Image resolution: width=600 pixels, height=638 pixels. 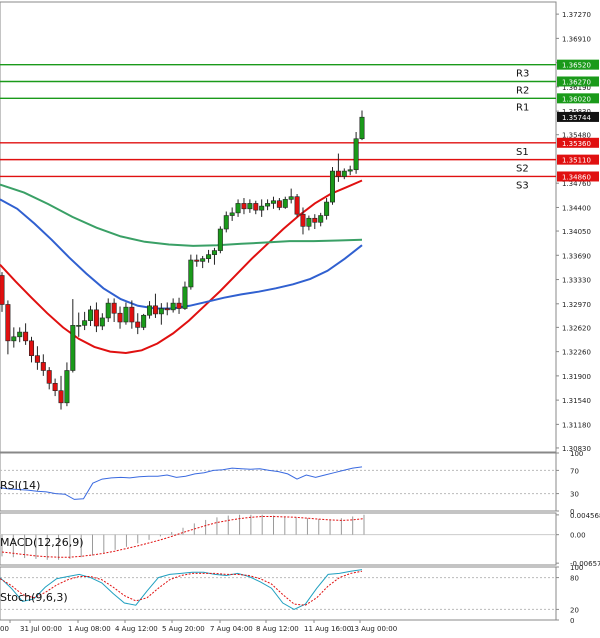 What do you see at coordinates (576, 208) in the screenshot?
I see `price-tick-label: 1.34400` at bounding box center [576, 208].